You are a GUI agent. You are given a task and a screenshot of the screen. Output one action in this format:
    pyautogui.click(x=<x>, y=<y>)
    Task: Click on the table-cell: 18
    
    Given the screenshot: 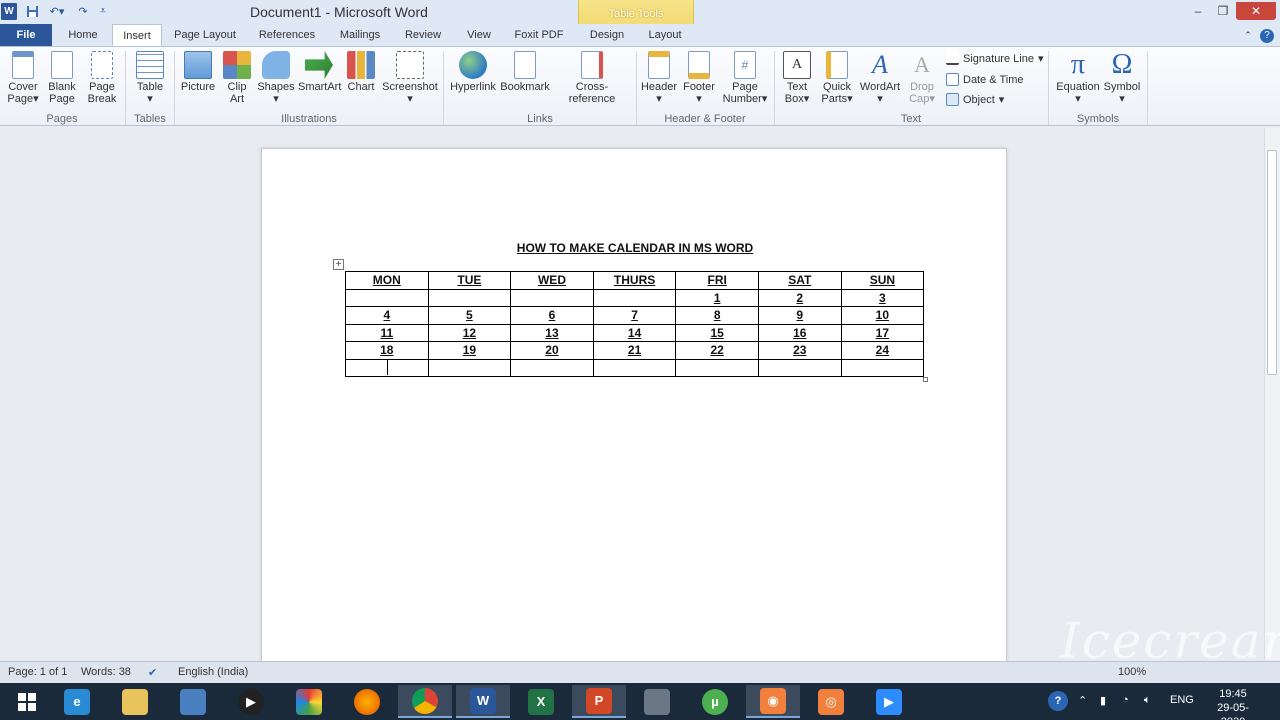 What is the action you would take?
    pyautogui.click(x=387, y=350)
    